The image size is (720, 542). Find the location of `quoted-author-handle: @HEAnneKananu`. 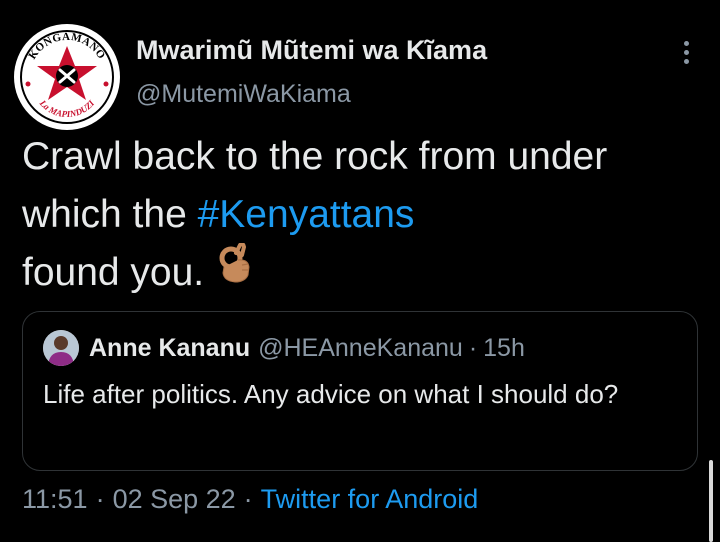

quoted-author-handle: @HEAnneKananu is located at coordinates (360, 347).